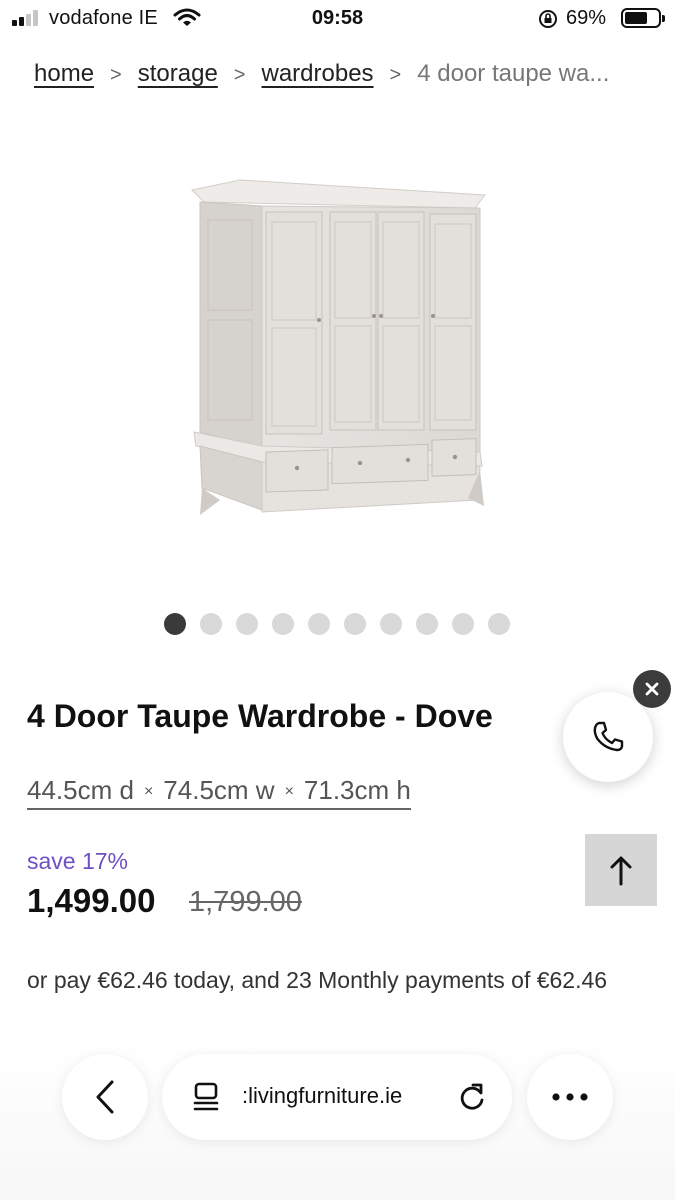 The height and width of the screenshot is (1200, 675). I want to click on back-button, so click(105, 1097).